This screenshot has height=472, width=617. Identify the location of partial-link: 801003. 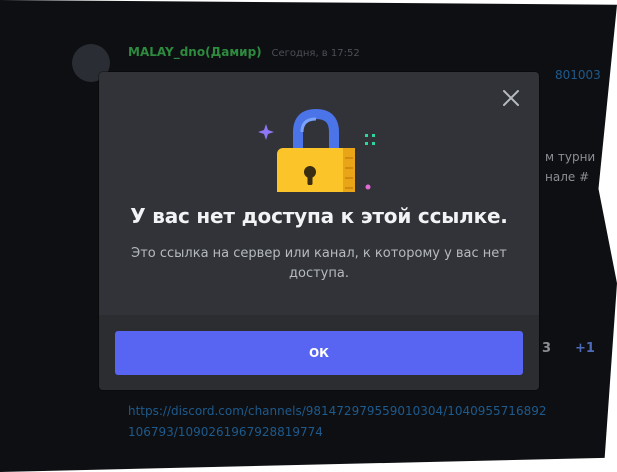
(578, 75).